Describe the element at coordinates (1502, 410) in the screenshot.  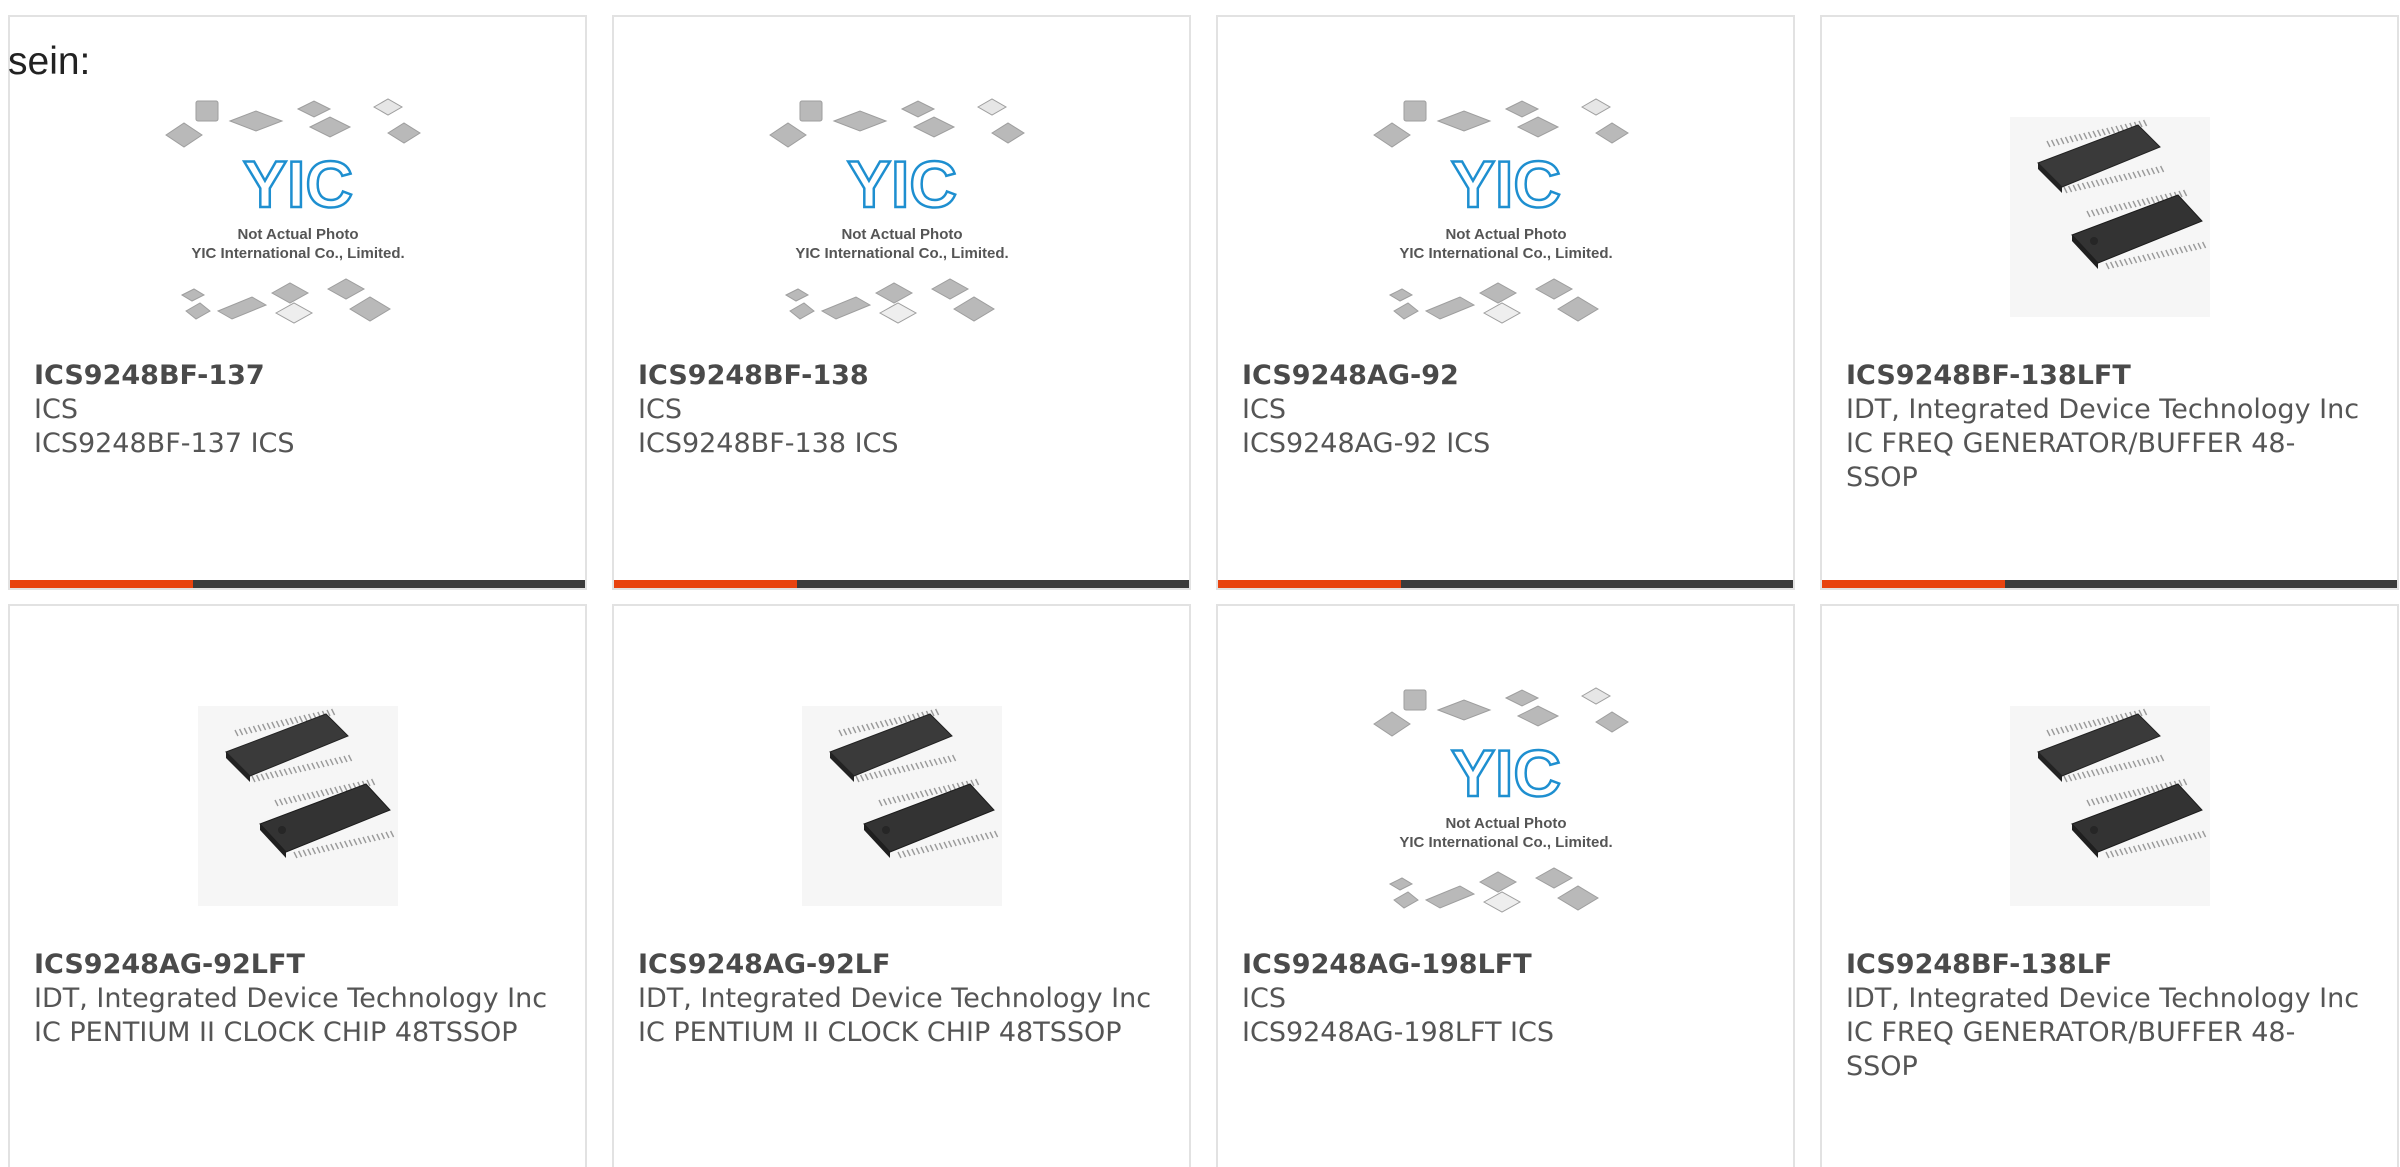
I see `product-info: ICS9248AG-92 ICS ICS9248AG-92 ICS` at that location.